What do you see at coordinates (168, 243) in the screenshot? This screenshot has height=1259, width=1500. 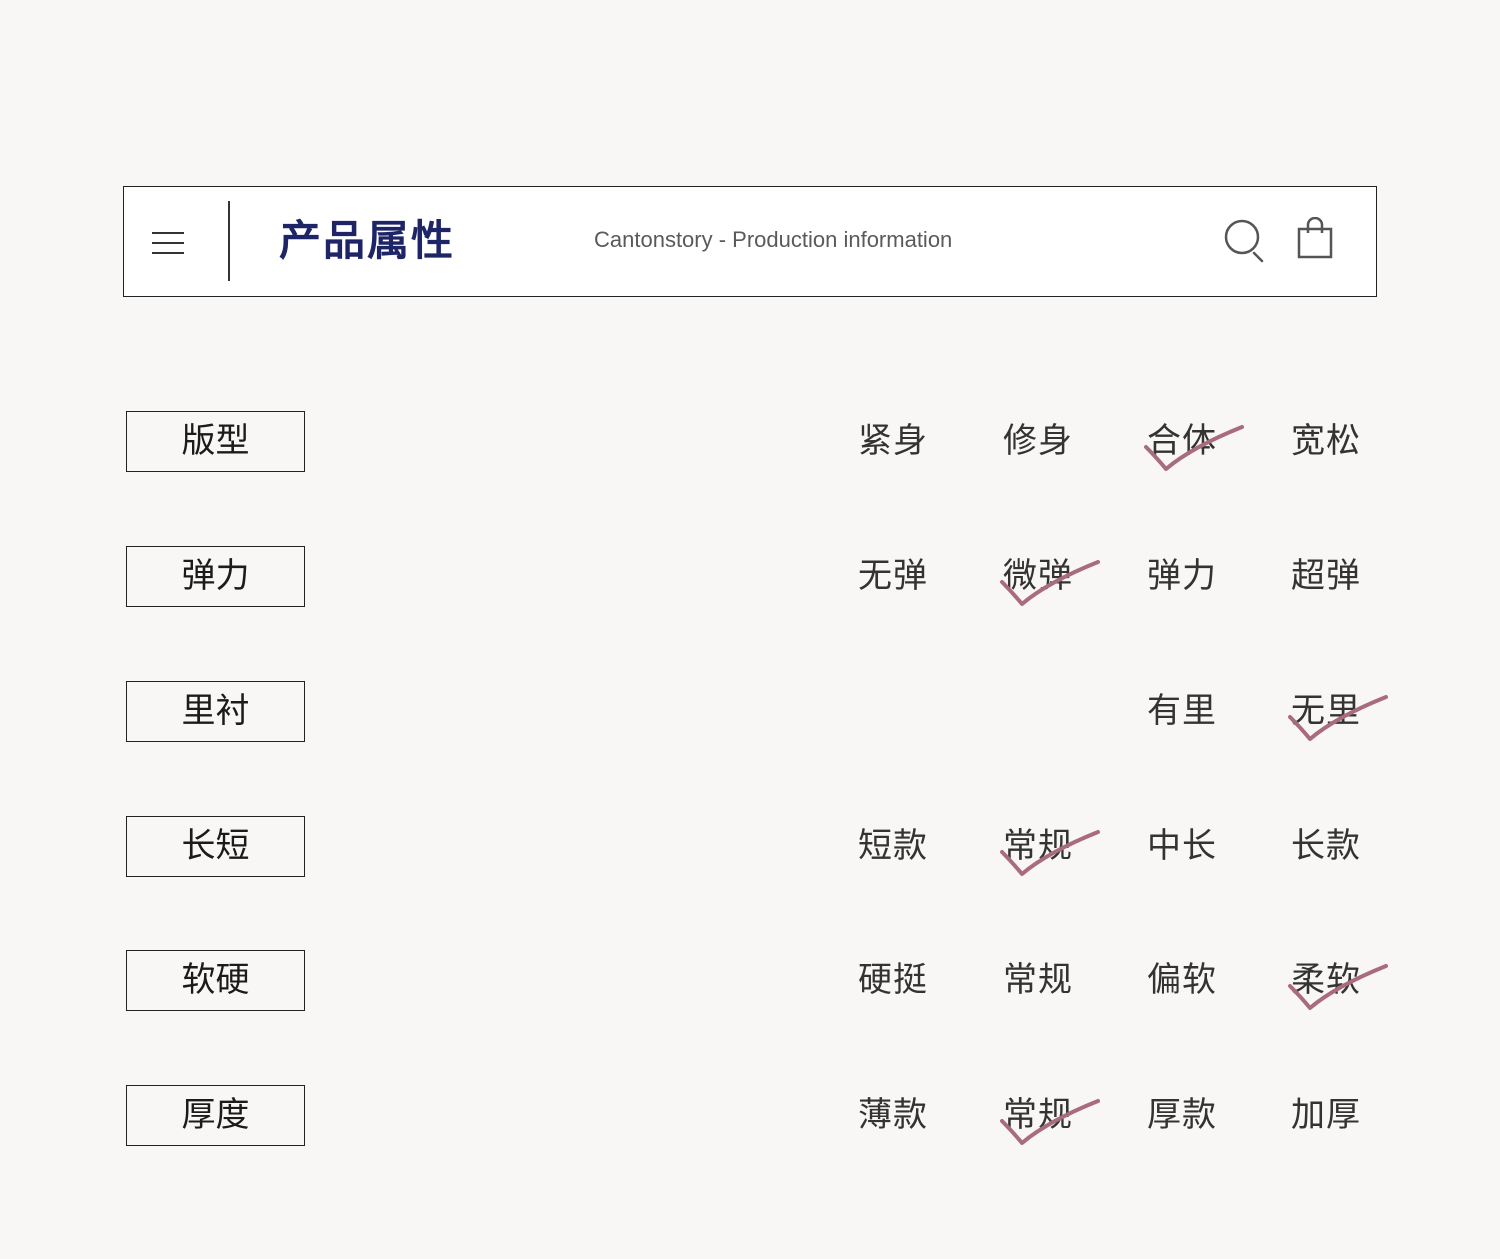 I see `menu-icon` at bounding box center [168, 243].